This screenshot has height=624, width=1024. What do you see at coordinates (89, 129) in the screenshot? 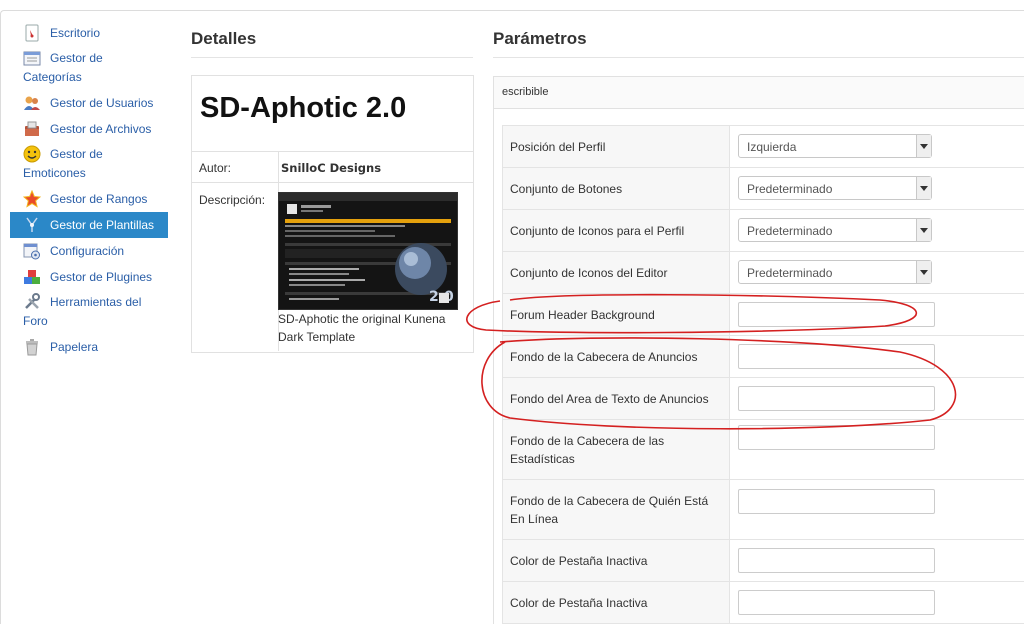
I see `sidebar-item-archivos: Gestor de Archivos` at bounding box center [89, 129].